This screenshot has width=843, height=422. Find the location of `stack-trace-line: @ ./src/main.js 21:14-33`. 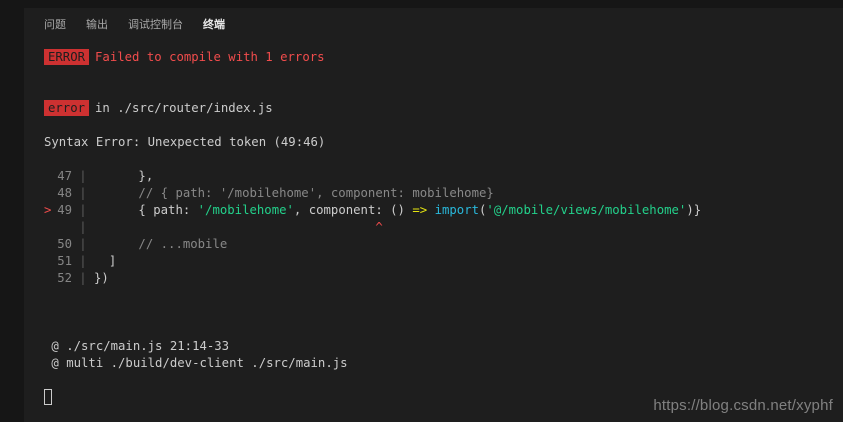

stack-trace-line: @ ./src/main.js 21:14-33 is located at coordinates (137, 346).